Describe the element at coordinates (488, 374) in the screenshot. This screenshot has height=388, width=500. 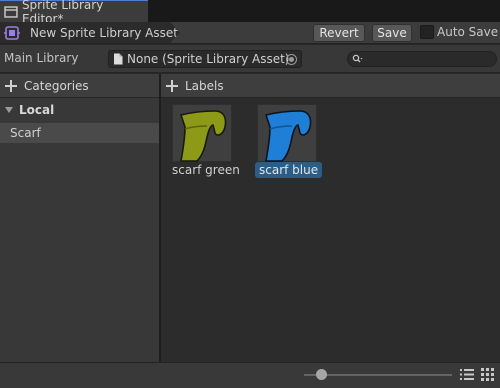
I see `grid-view-icon` at that location.